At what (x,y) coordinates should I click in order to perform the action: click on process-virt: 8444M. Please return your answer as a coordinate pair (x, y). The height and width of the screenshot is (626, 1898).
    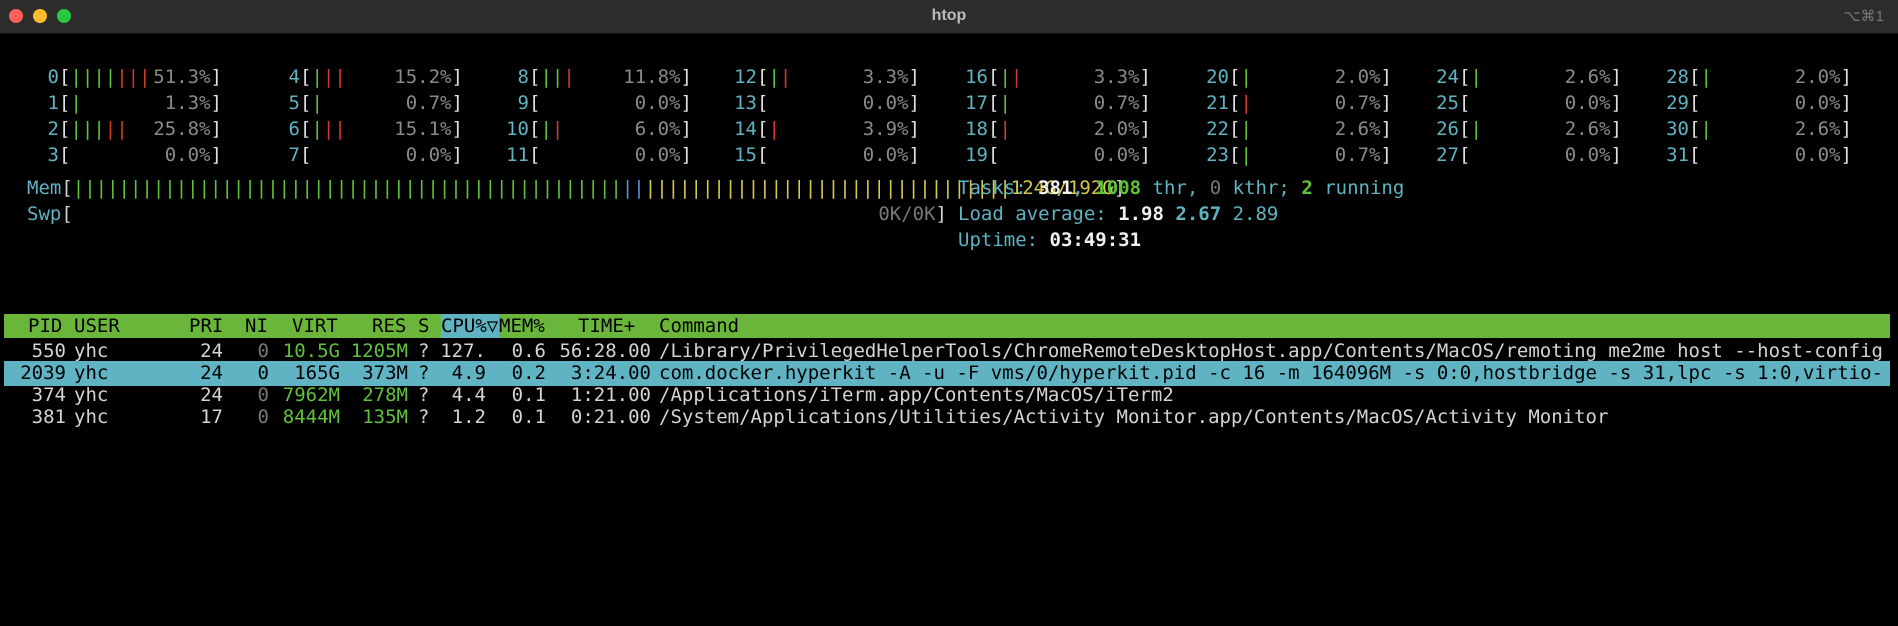
    Looking at the image, I should click on (311, 417).